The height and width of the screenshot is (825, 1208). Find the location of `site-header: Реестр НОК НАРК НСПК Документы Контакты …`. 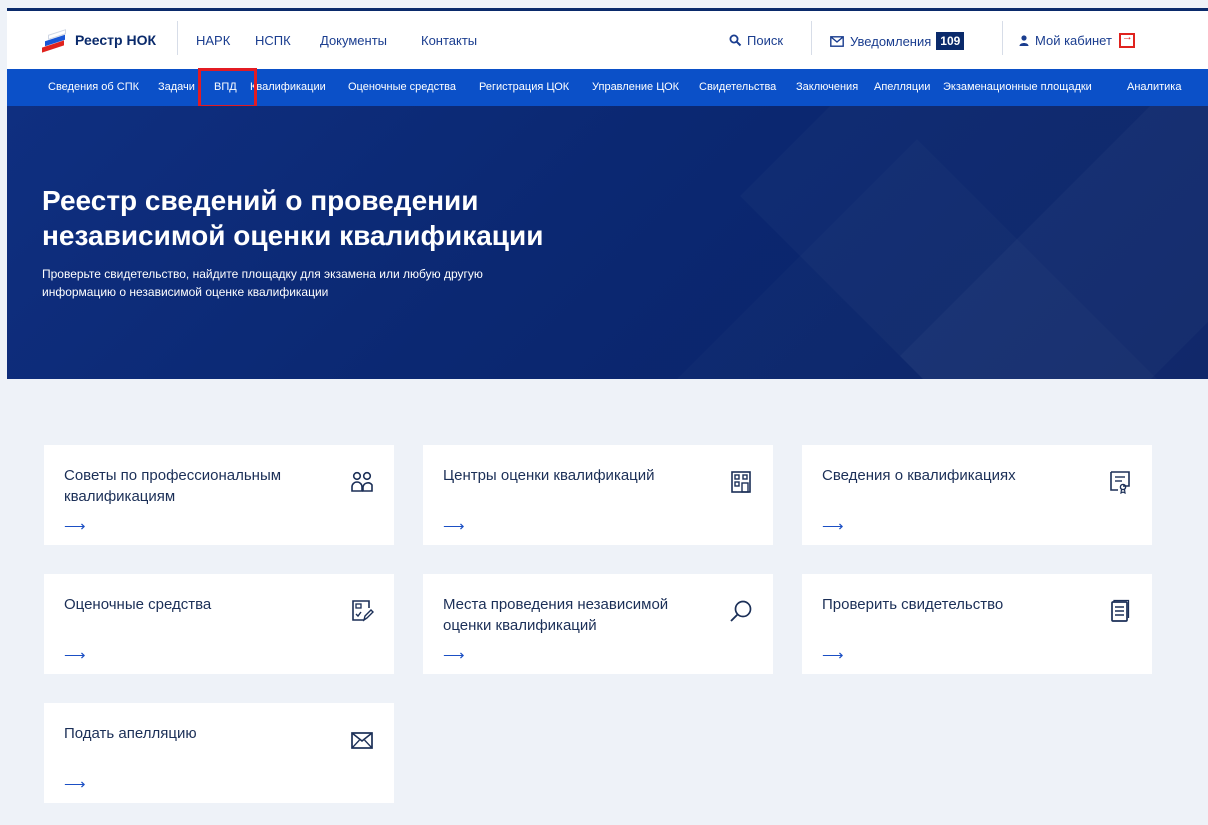

site-header: Реестр НОК НАРК НСПК Документы Контакты … is located at coordinates (607, 40).